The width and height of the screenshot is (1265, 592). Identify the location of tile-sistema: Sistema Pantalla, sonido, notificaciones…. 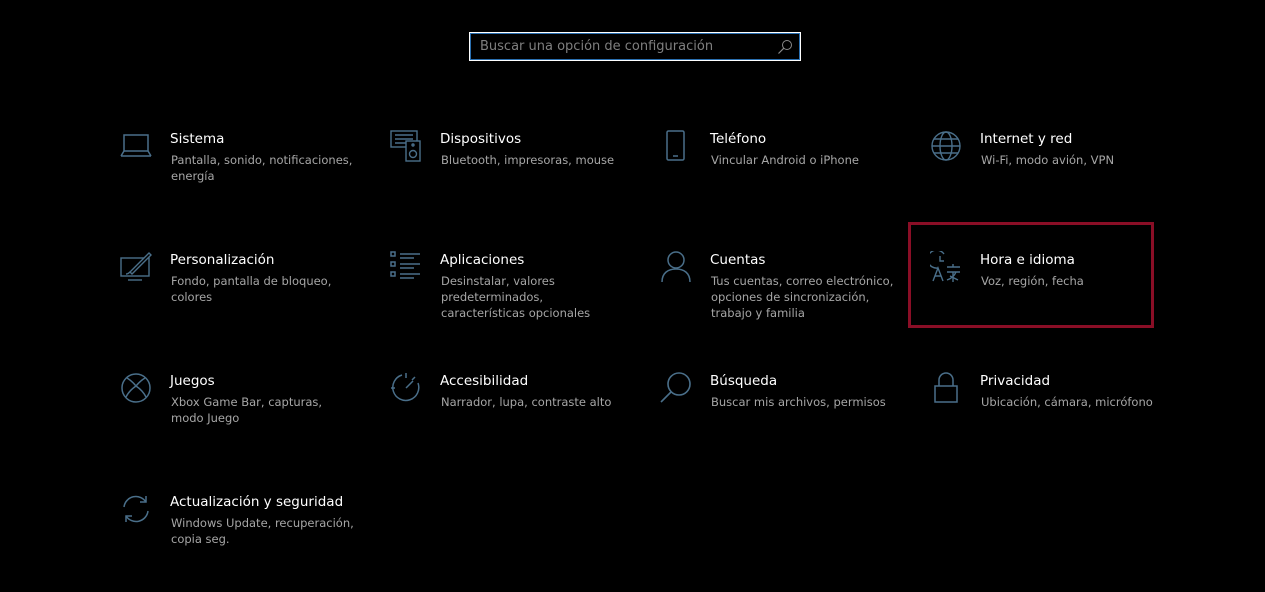
(240, 180).